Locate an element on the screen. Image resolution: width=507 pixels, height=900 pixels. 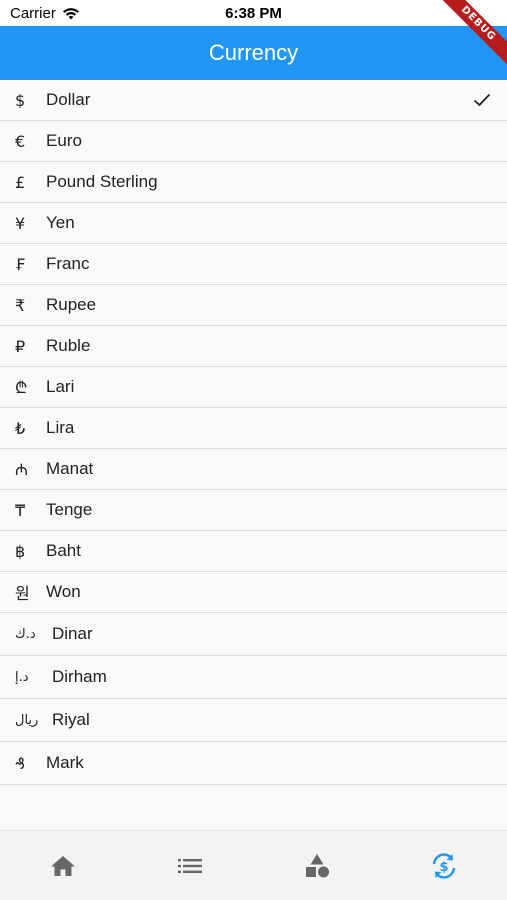
currency-list-item-dinar: د.ك Dinar is located at coordinates (253, 634).